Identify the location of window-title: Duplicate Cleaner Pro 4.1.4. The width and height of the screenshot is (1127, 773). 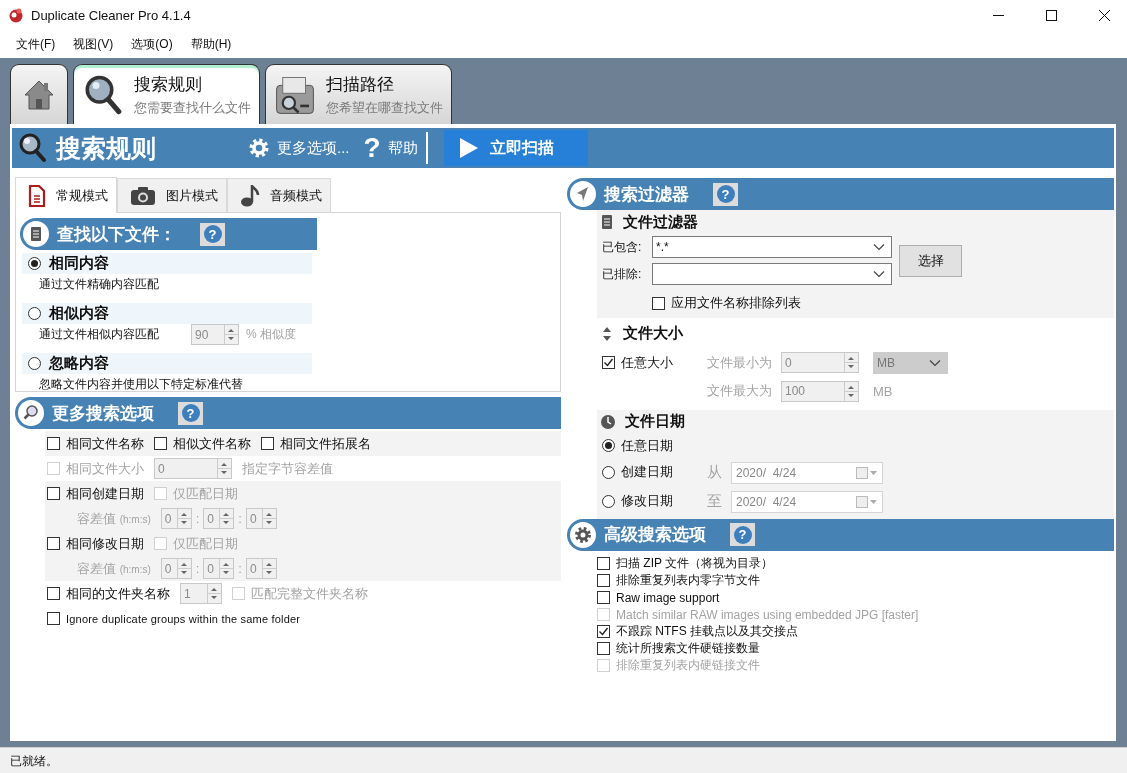
(111, 15).